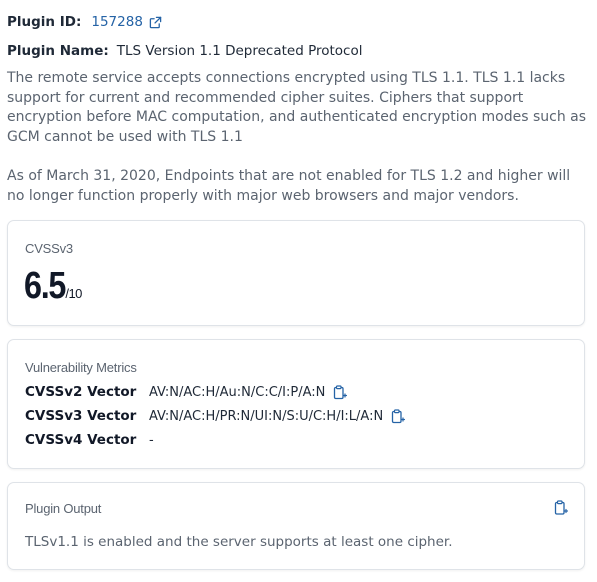  What do you see at coordinates (81, 367) in the screenshot?
I see `metrics-title: Vulnerability Metrics` at bounding box center [81, 367].